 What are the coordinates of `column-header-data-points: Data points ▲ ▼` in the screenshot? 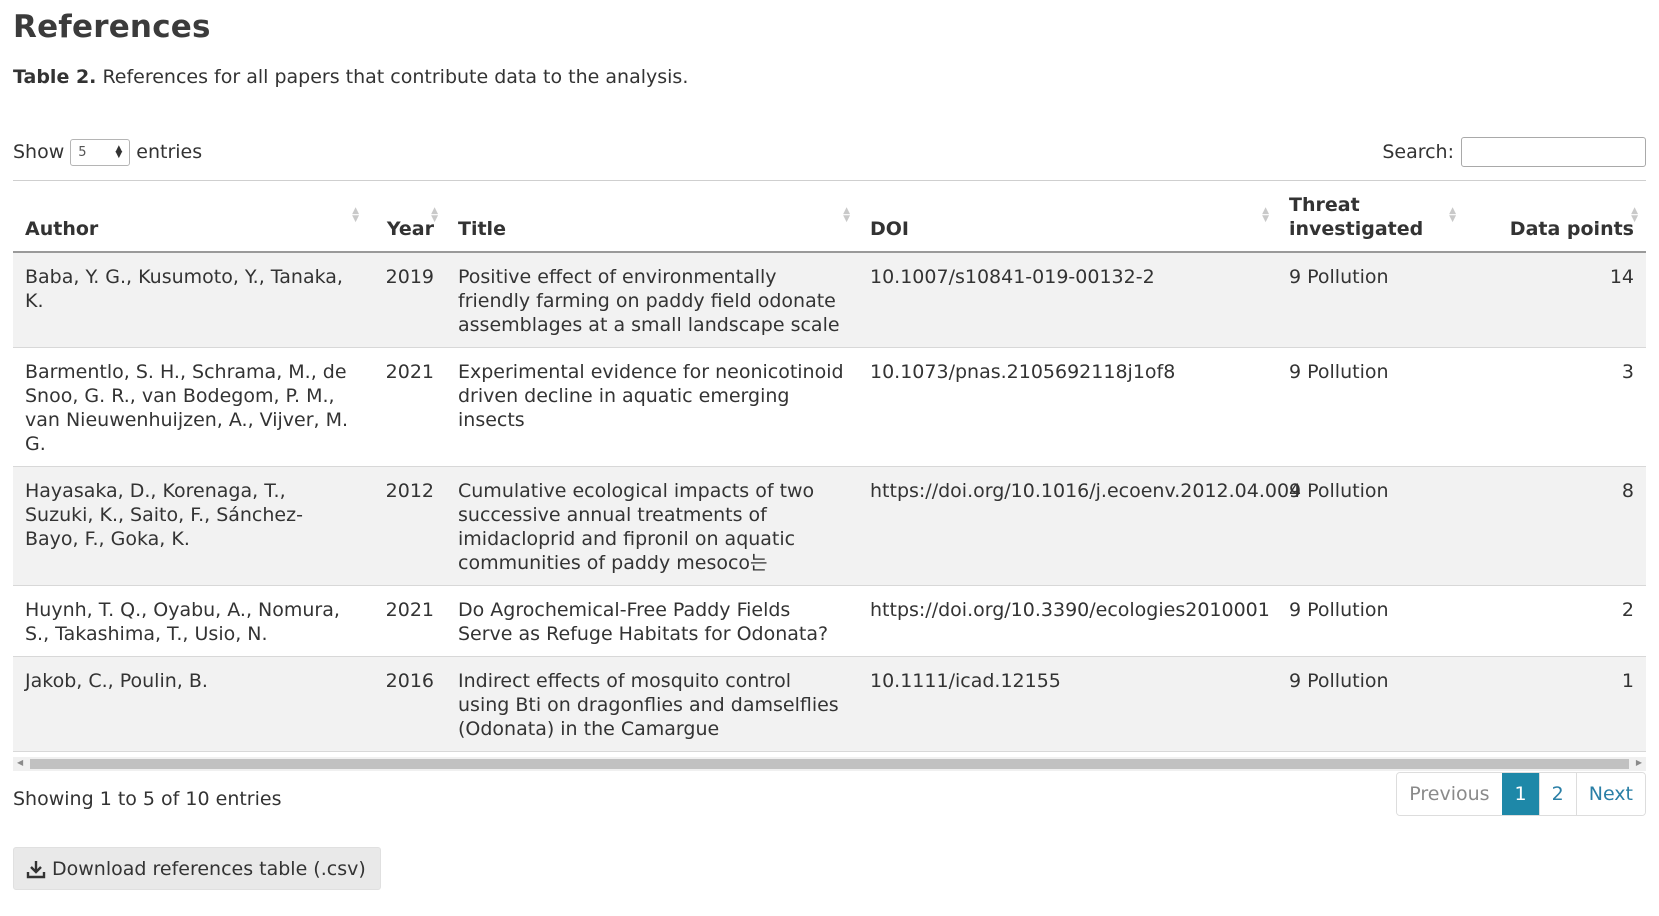 It's located at (1555, 217).